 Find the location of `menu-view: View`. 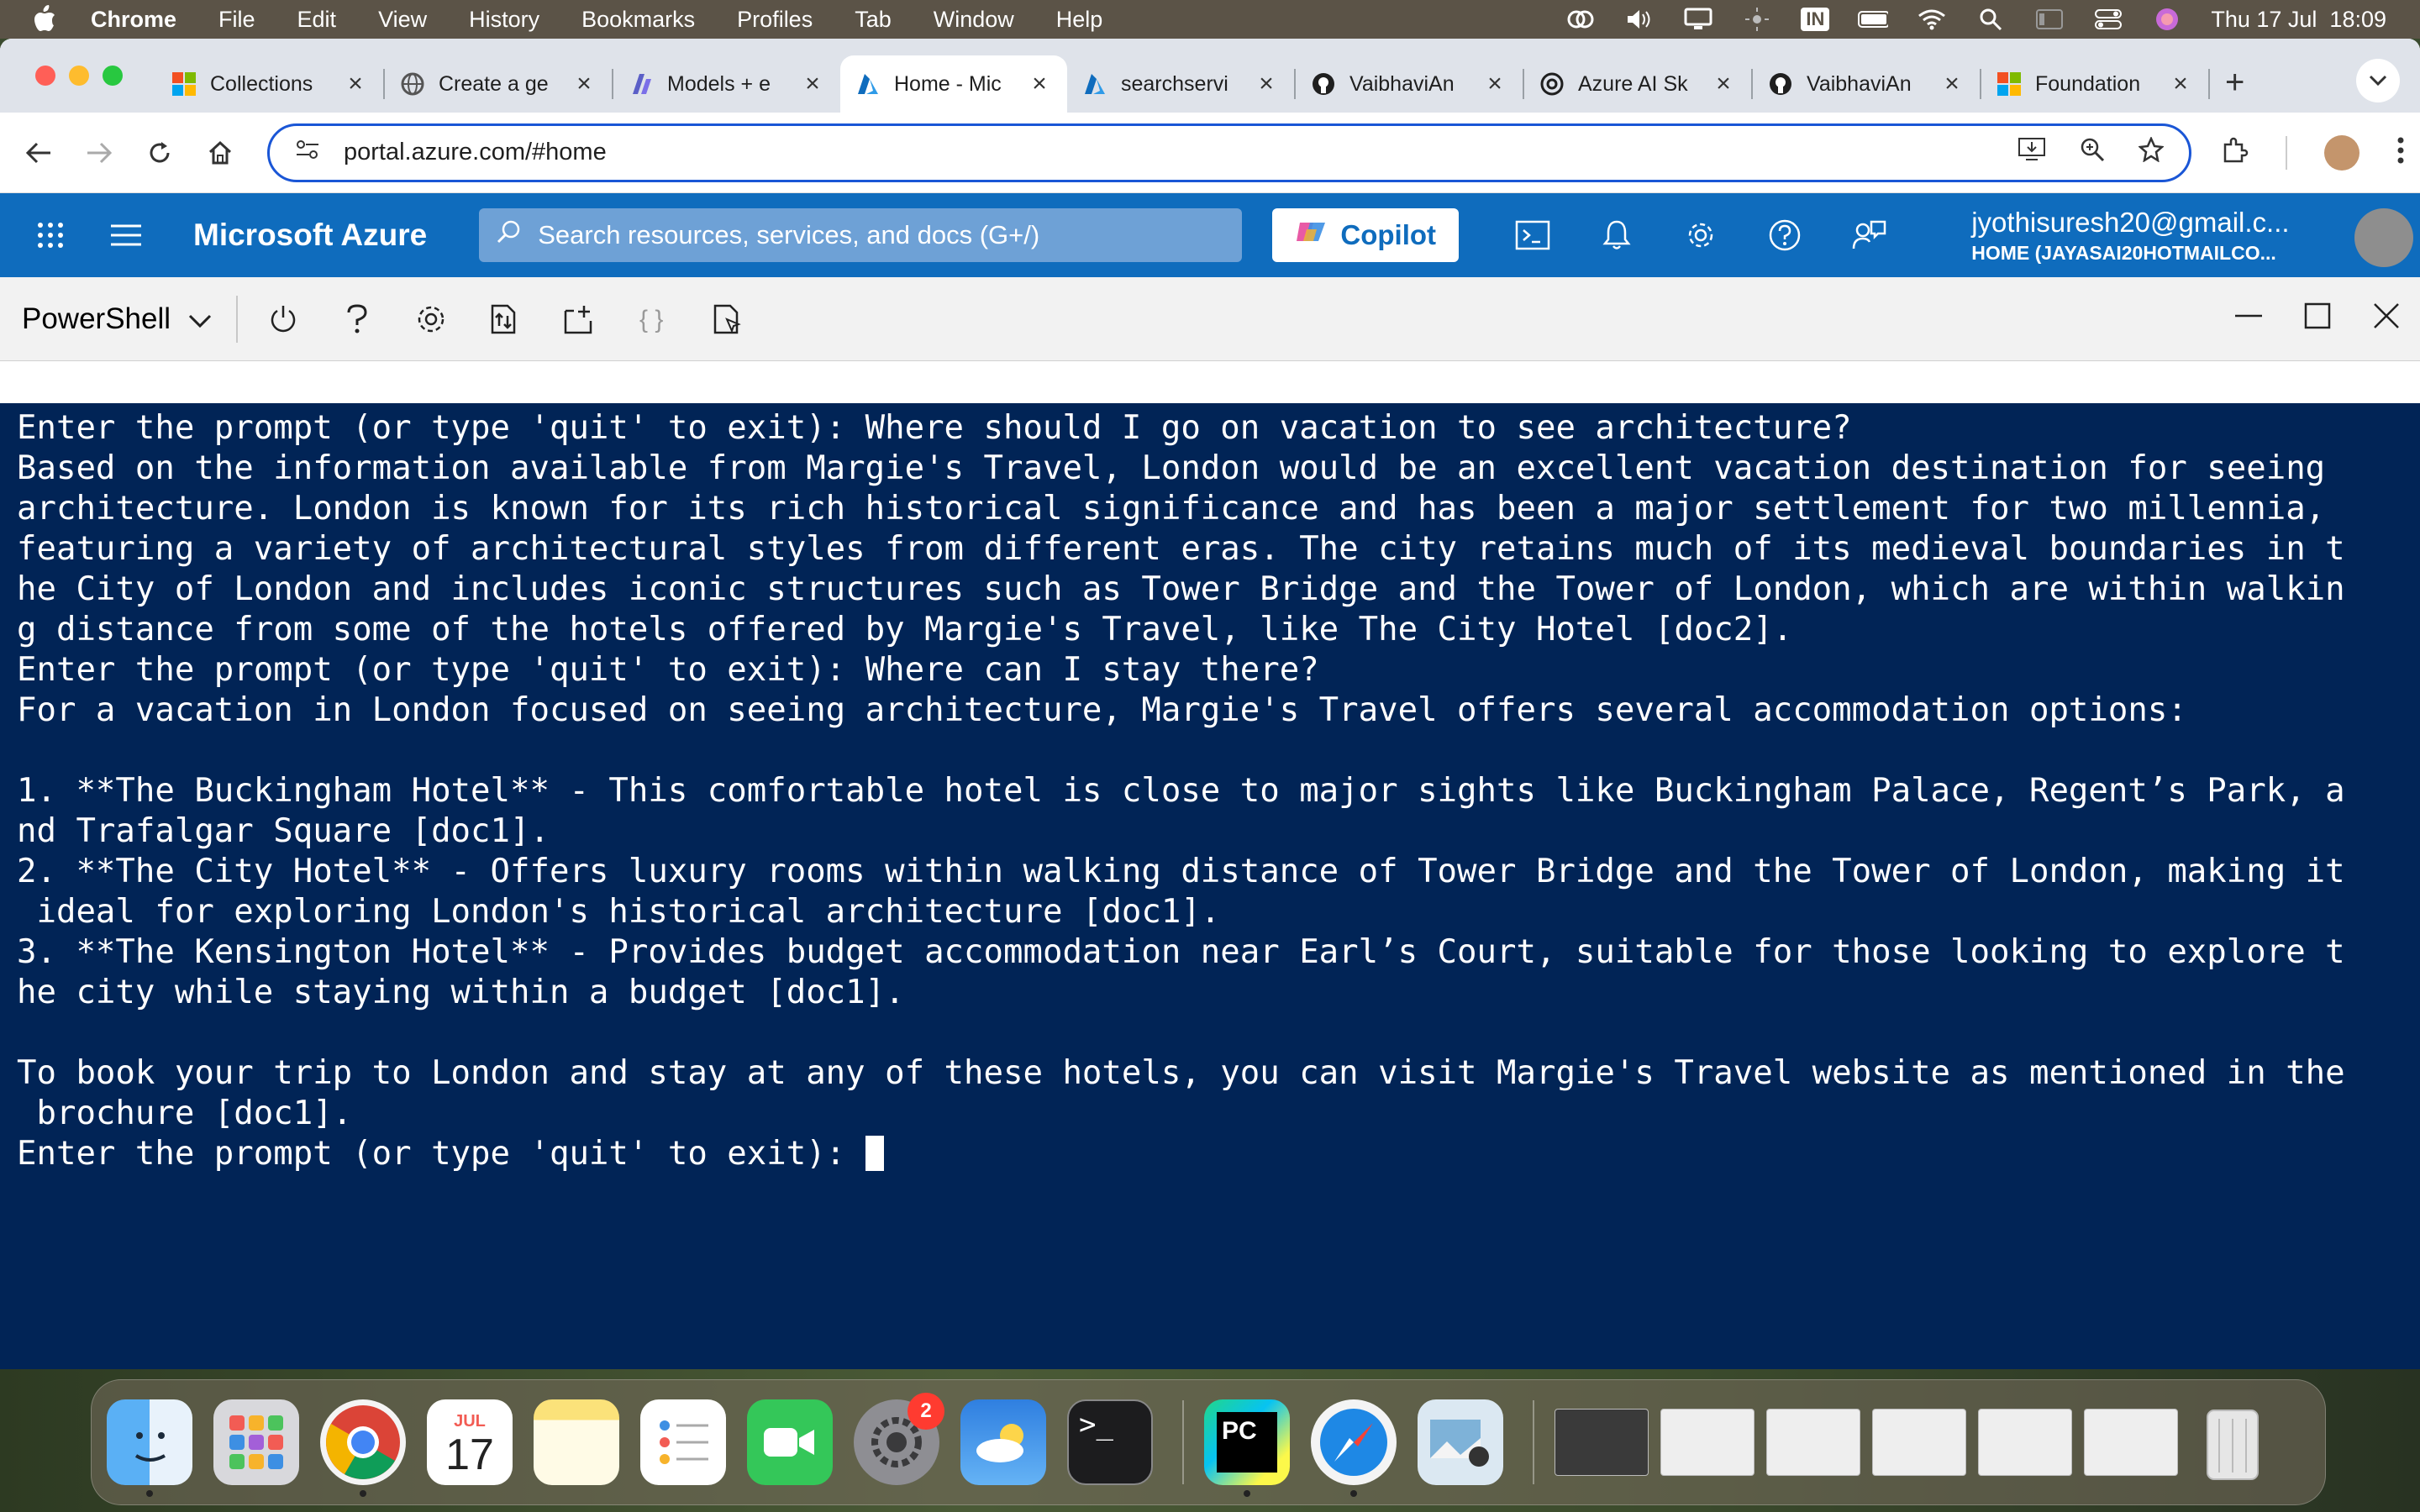

menu-view: View is located at coordinates (402, 20).